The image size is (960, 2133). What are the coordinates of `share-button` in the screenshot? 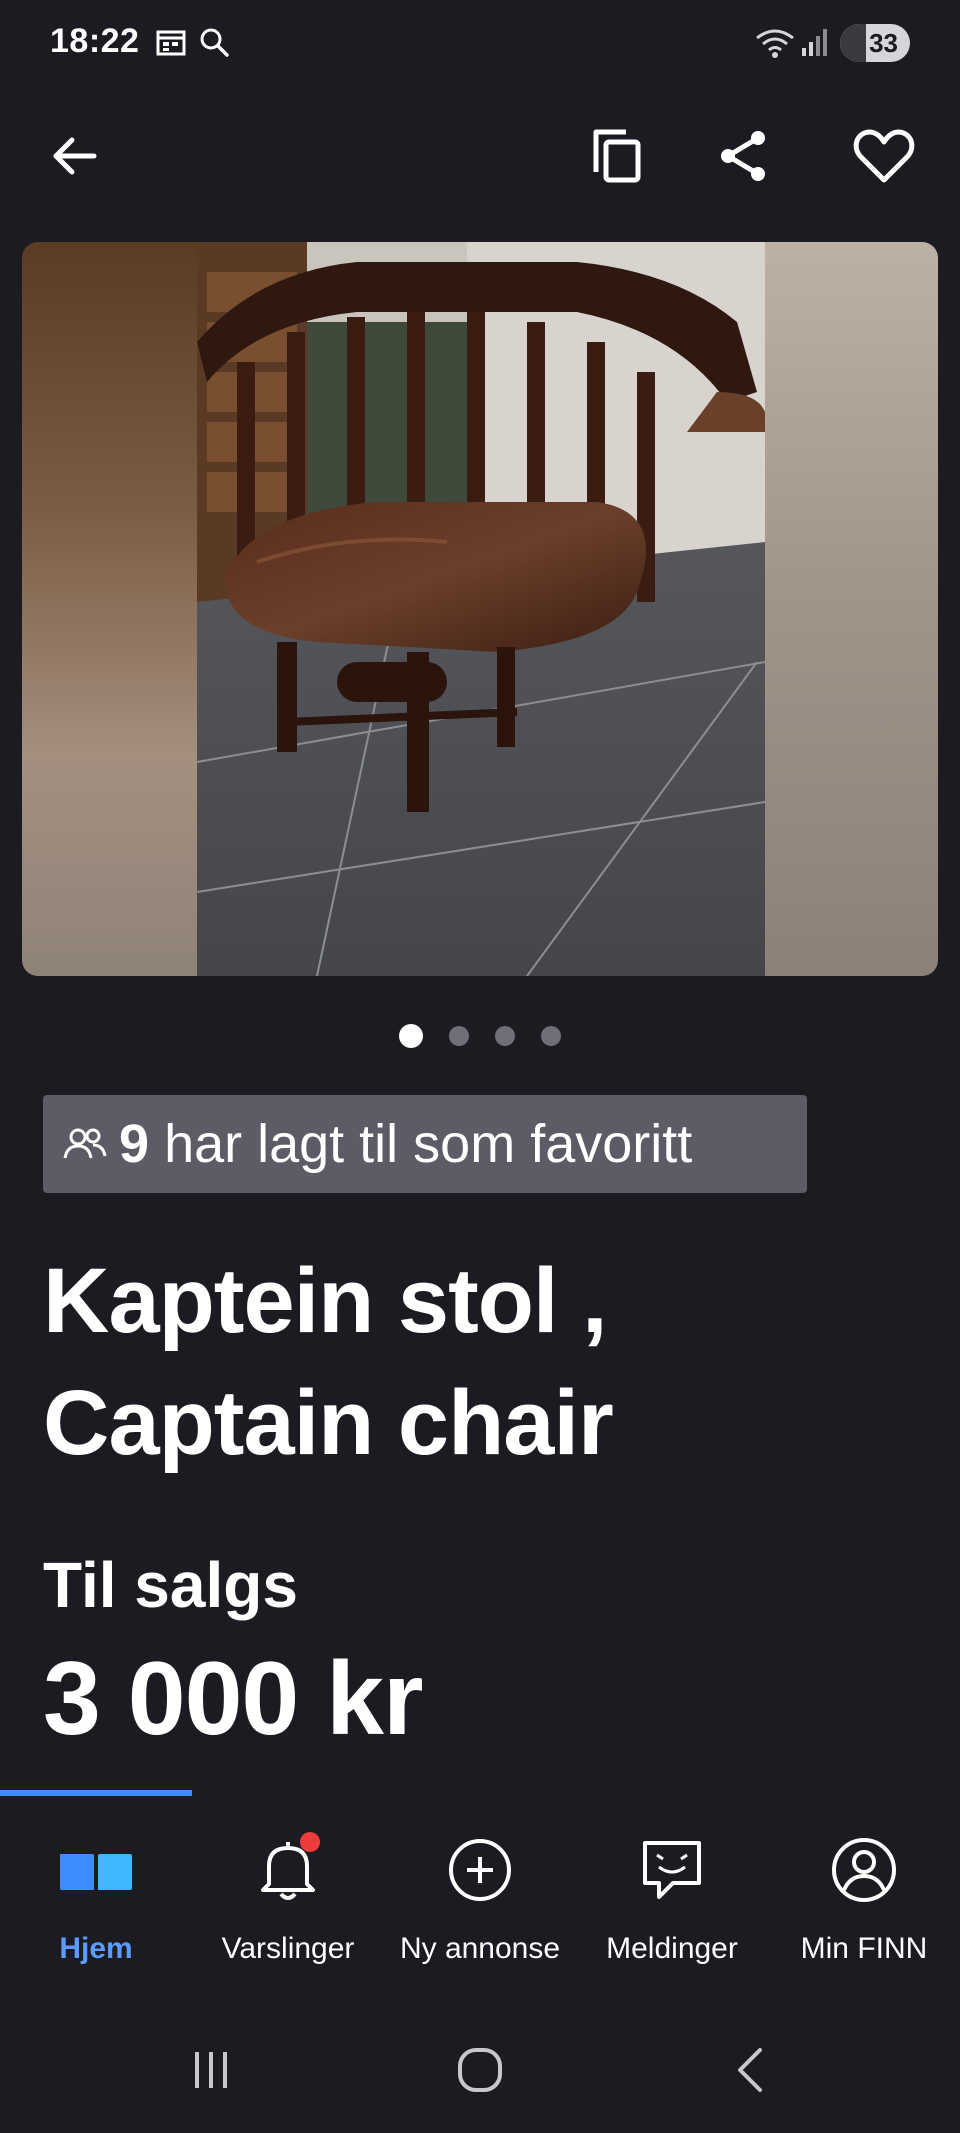 It's located at (744, 156).